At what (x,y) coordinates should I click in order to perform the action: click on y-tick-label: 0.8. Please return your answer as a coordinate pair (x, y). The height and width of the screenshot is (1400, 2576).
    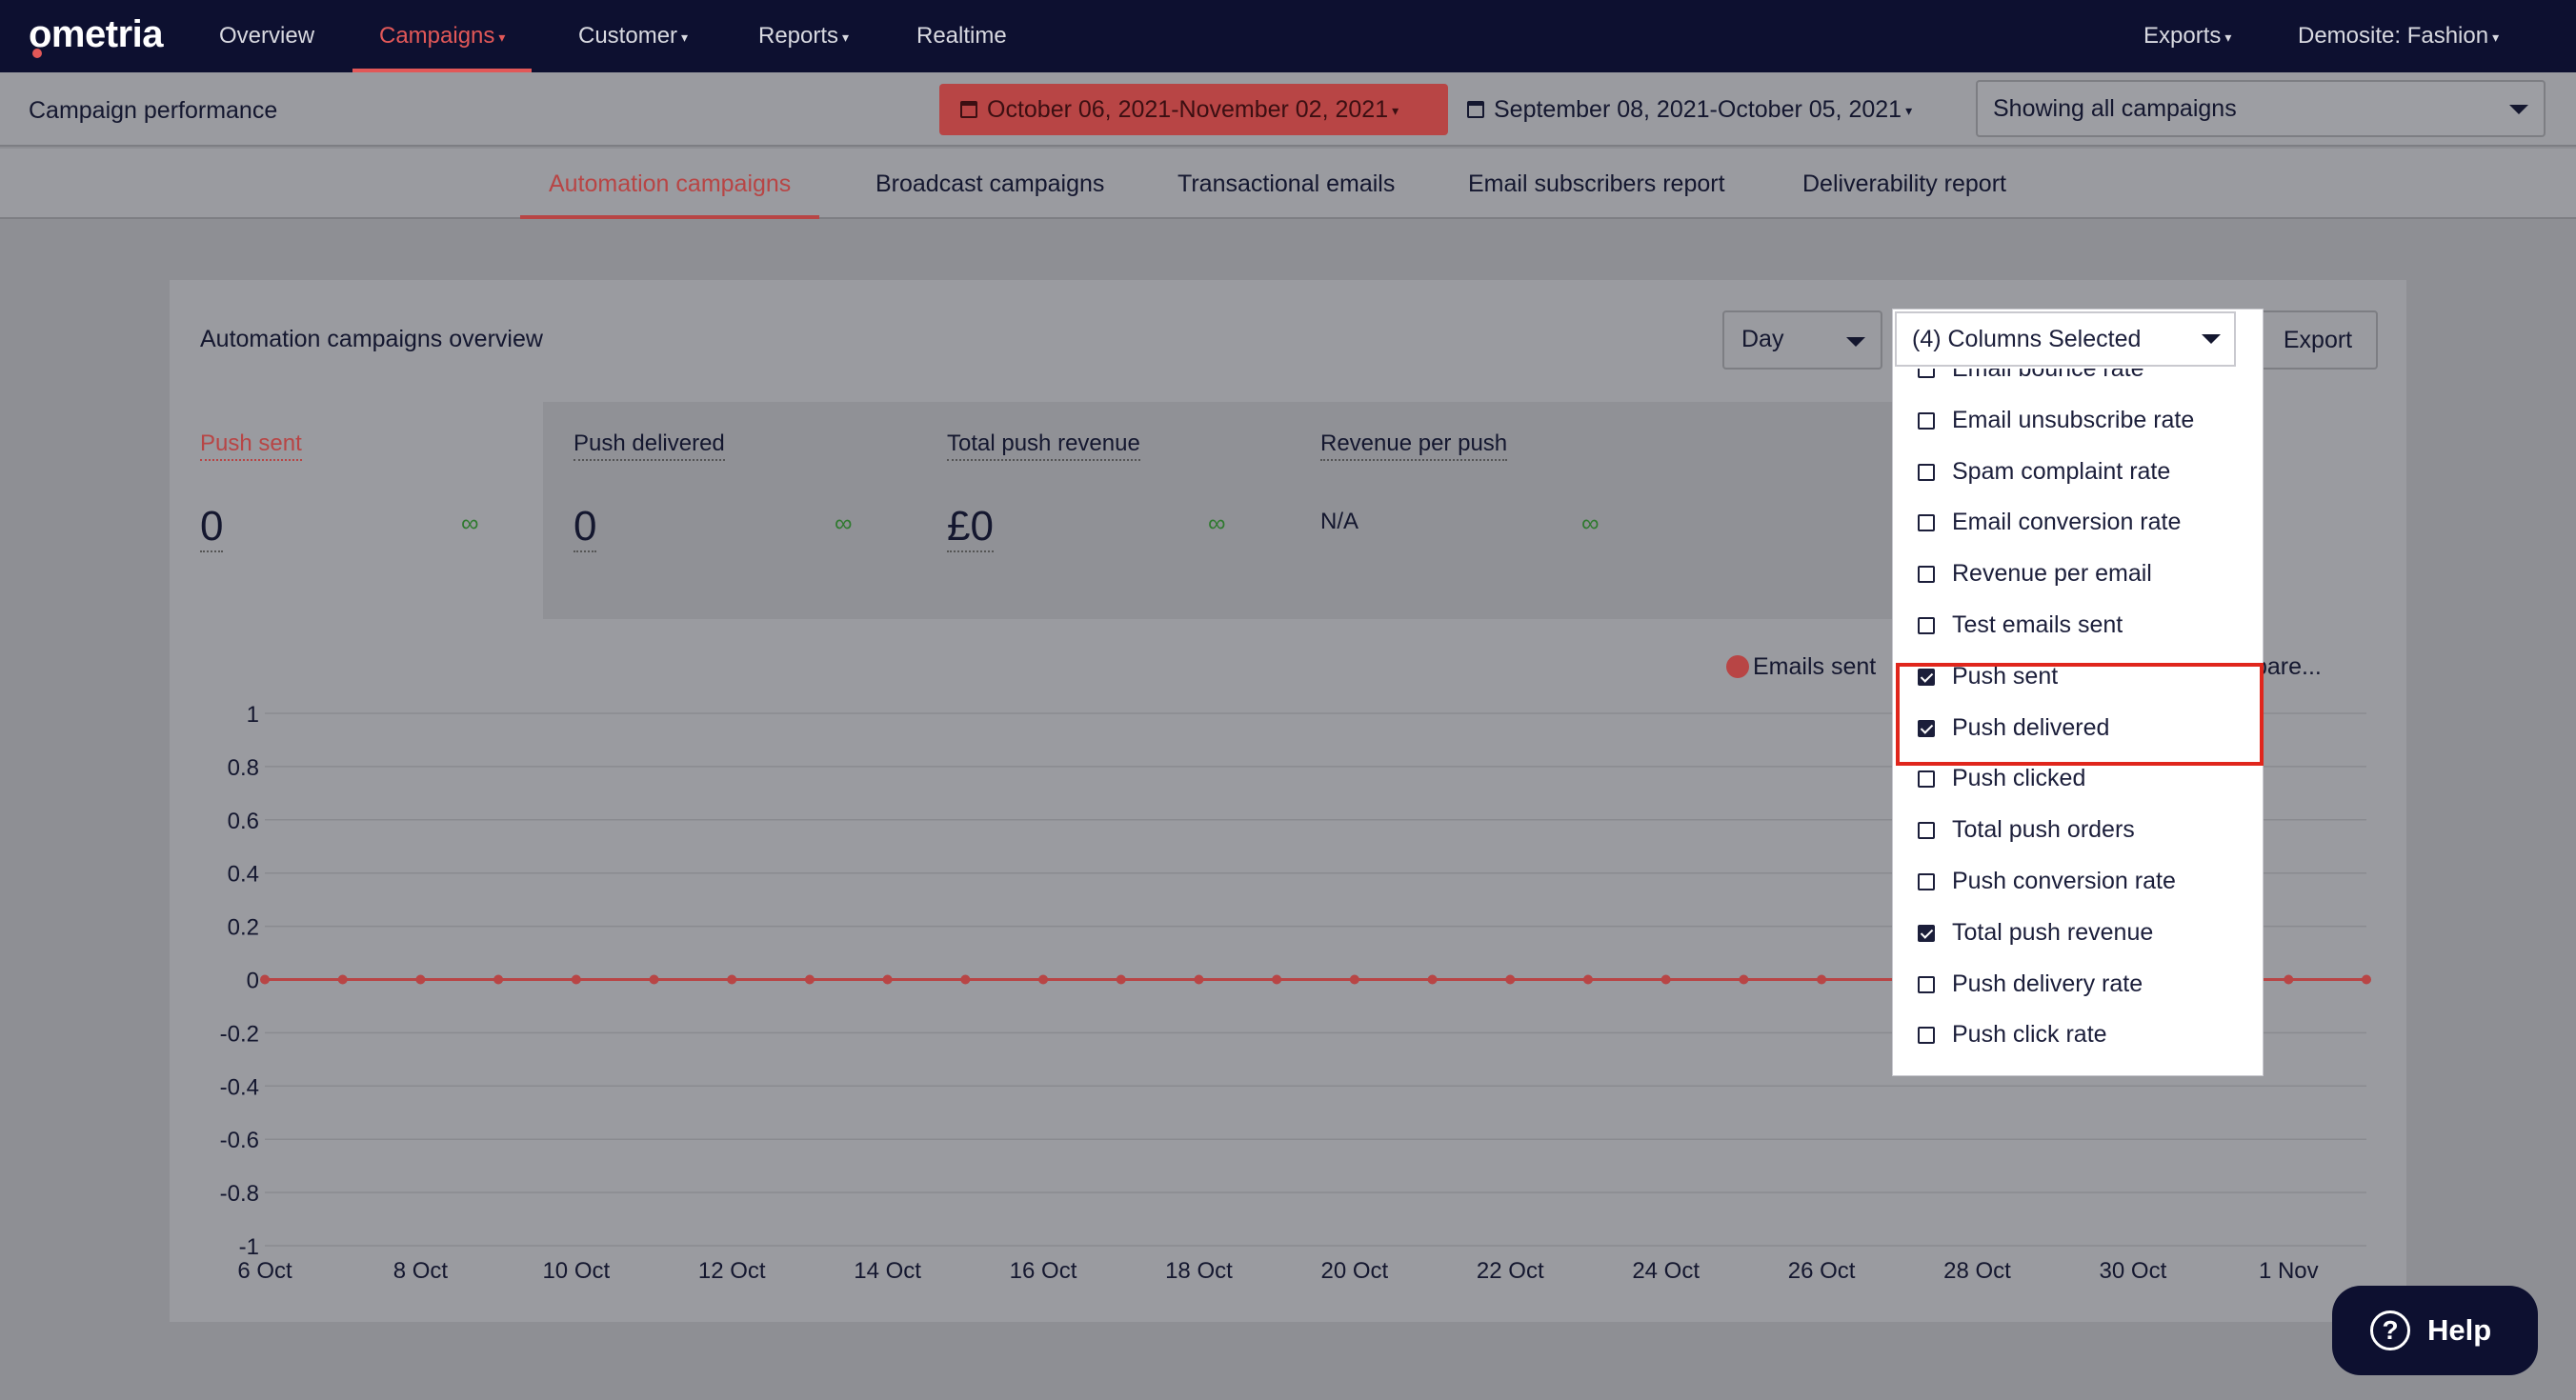
    Looking at the image, I should click on (244, 768).